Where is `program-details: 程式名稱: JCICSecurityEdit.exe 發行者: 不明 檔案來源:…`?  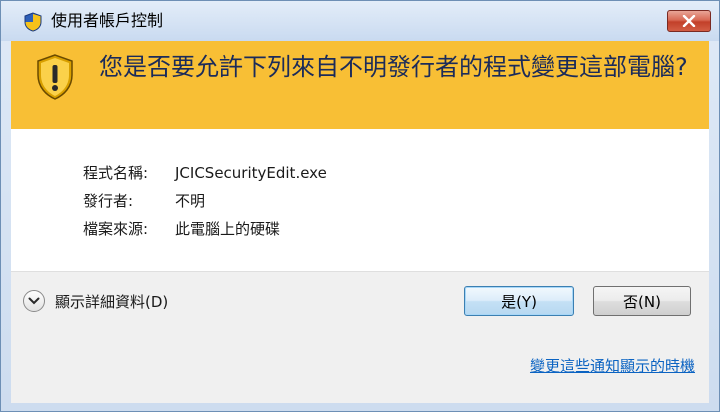 program-details: 程式名稱: JCICSecurityEdit.exe 發行者: 不明 檔案來源:… is located at coordinates (205, 201).